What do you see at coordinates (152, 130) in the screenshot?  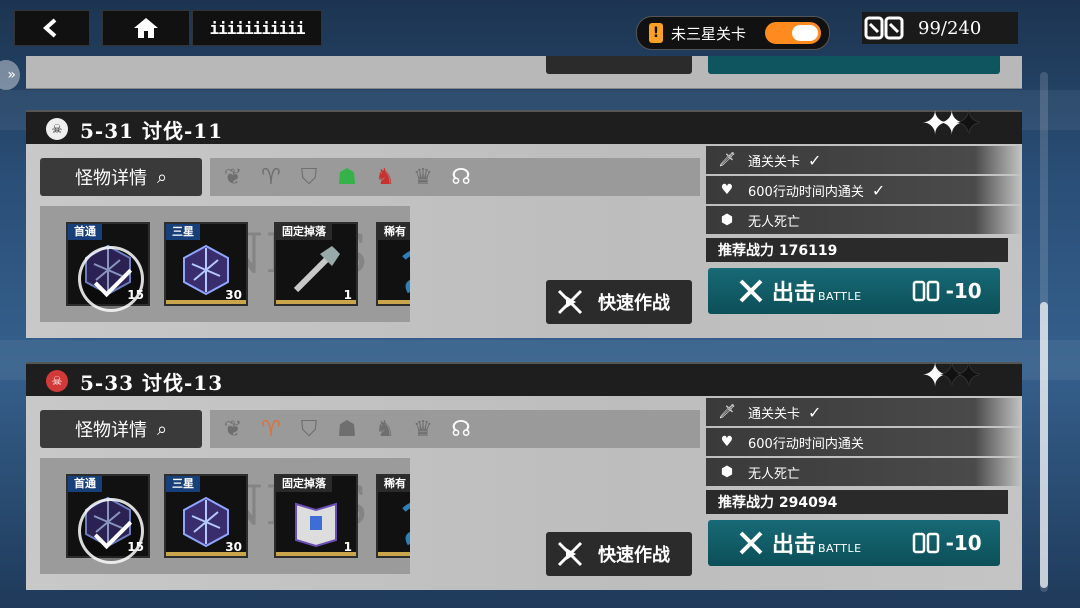 I see `stage-title: 5-31 讨伐-11` at bounding box center [152, 130].